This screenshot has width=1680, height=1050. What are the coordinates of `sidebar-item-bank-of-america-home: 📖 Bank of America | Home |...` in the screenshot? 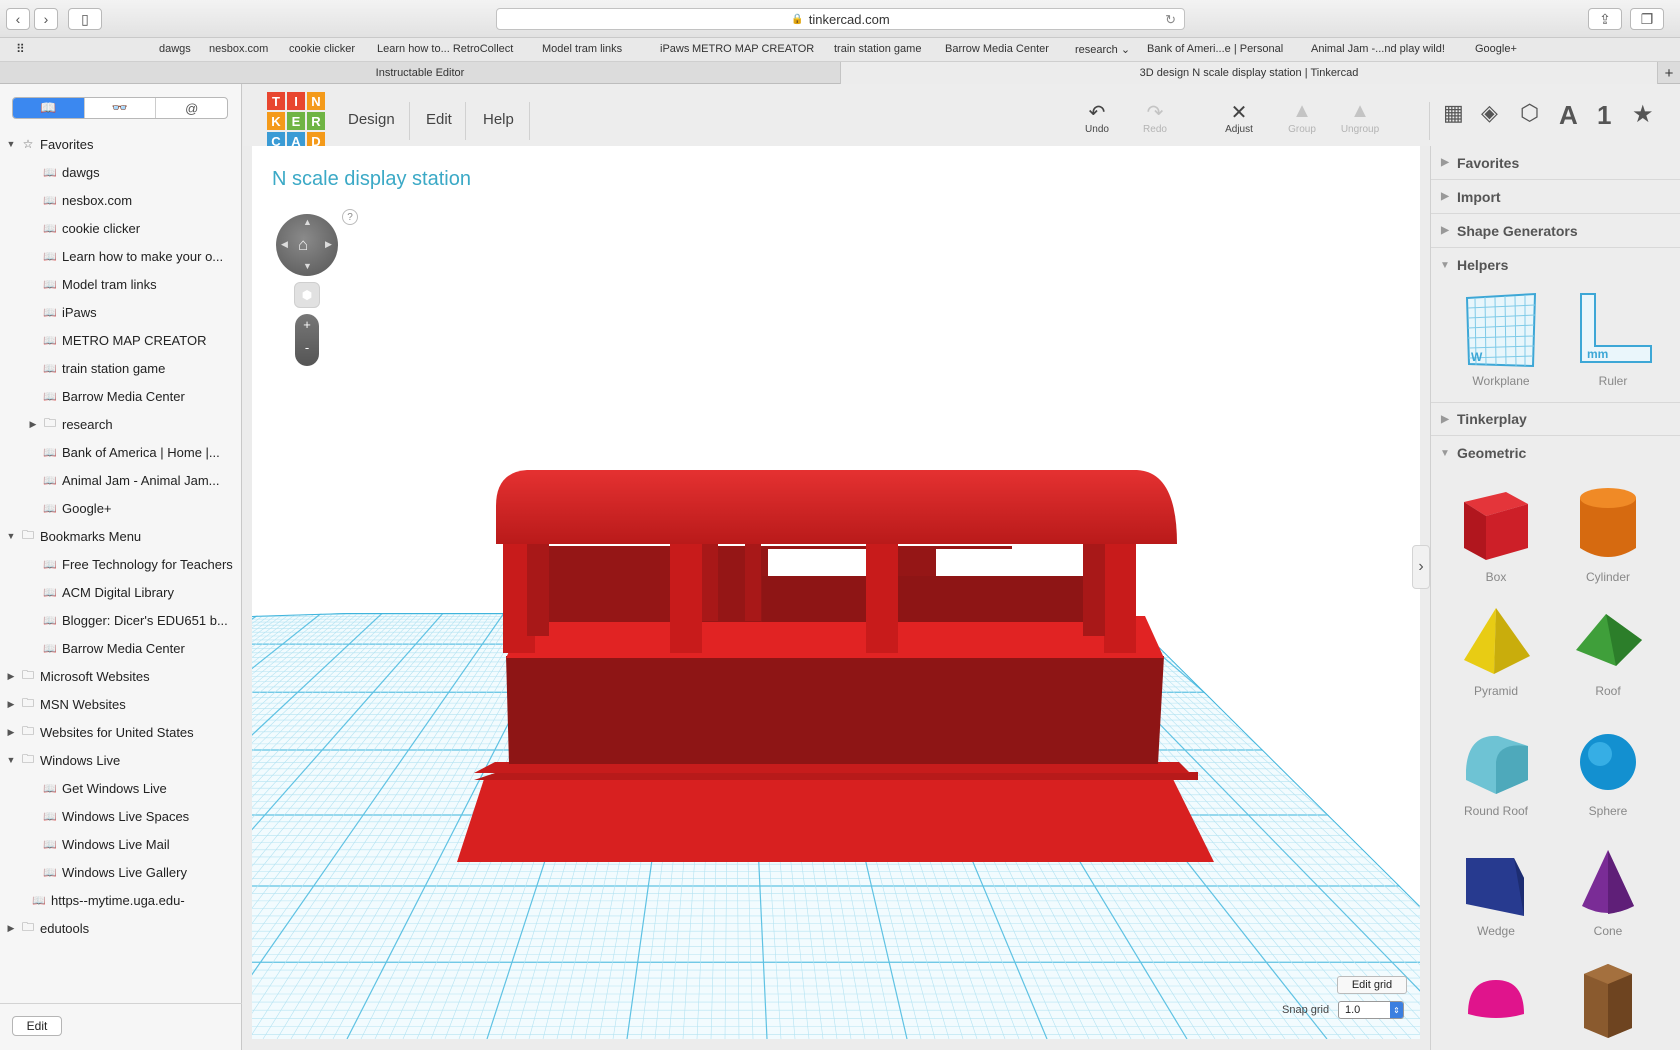 It's located at (121, 452).